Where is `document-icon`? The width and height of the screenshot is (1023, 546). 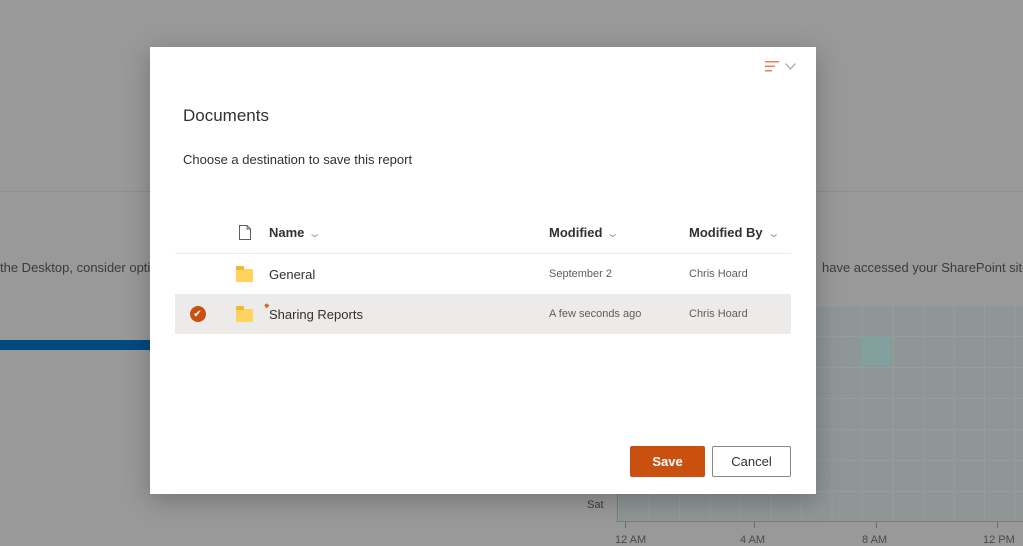 document-icon is located at coordinates (244, 232).